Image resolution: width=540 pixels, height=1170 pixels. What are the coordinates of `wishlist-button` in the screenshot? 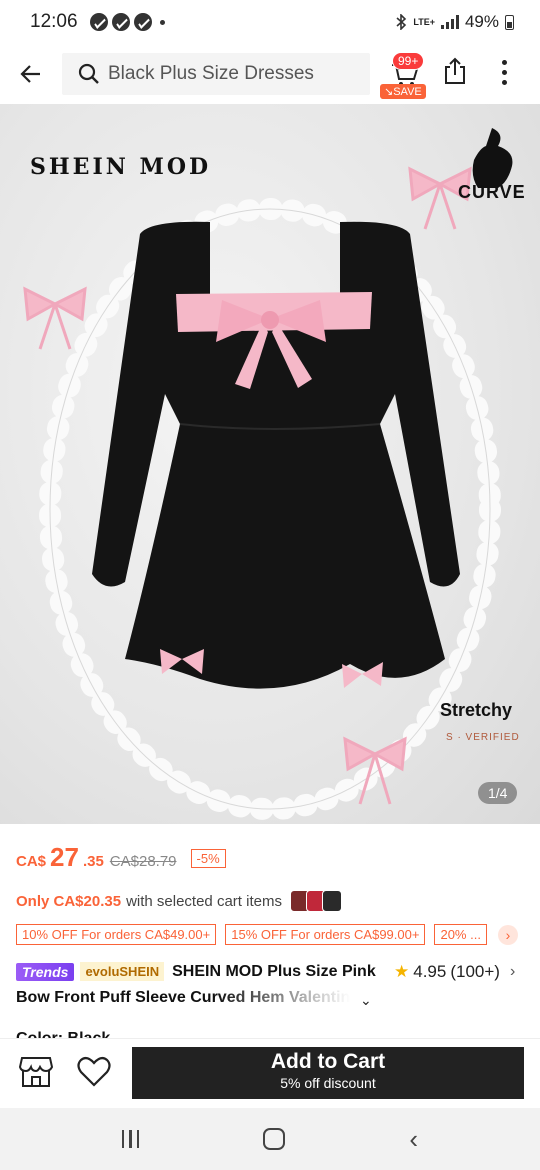 It's located at (95, 1073).